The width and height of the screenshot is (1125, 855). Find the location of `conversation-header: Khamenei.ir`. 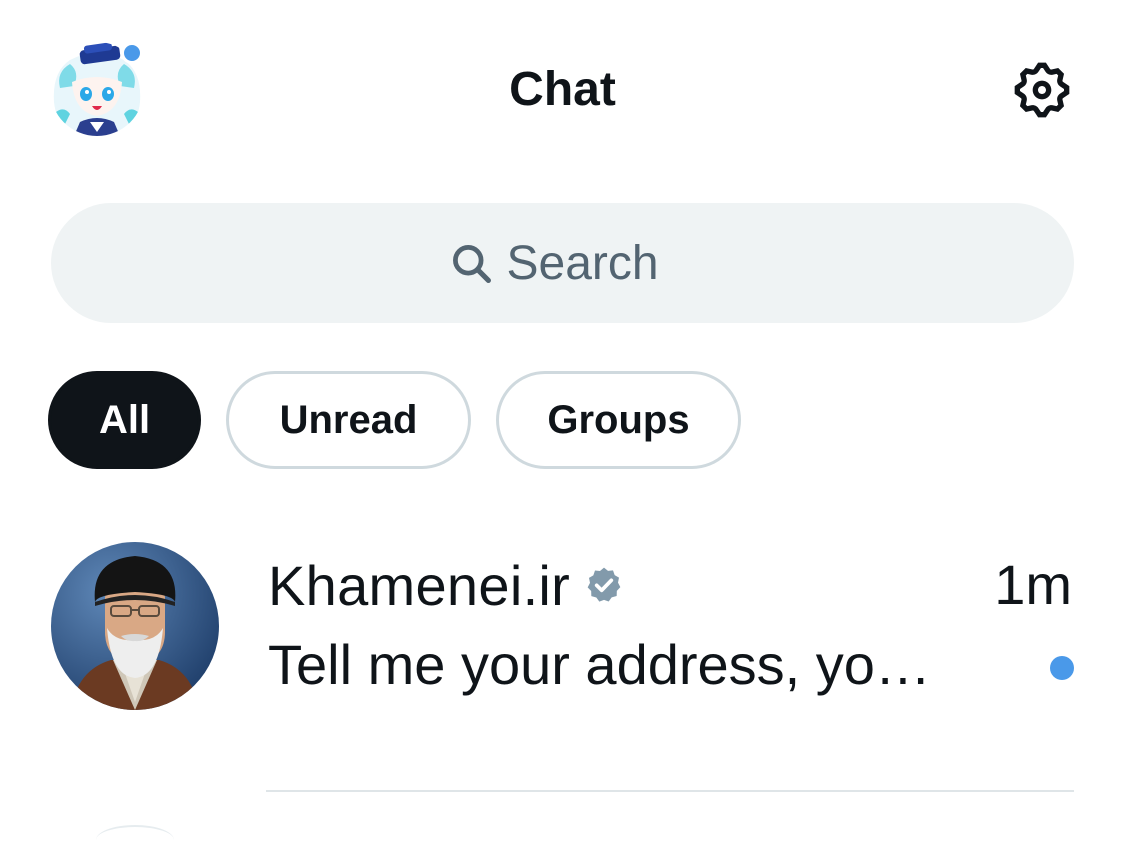

conversation-header: Khamenei.ir is located at coordinates (446, 585).